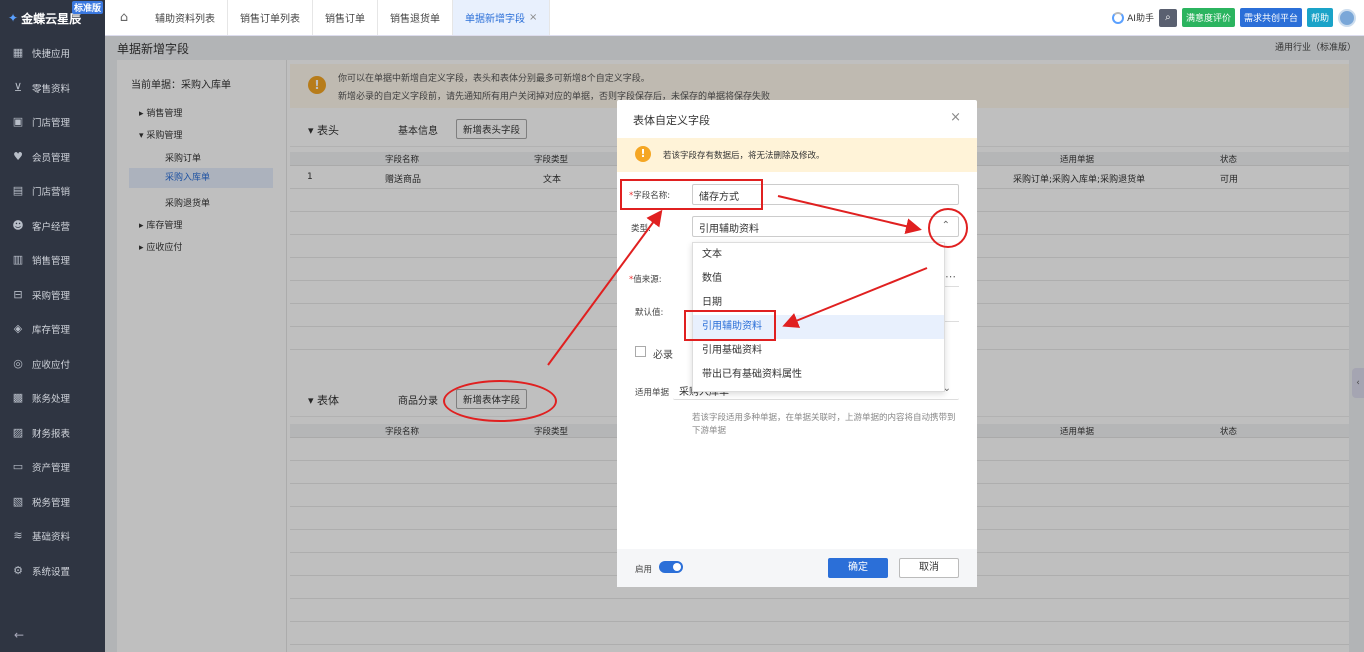 The height and width of the screenshot is (652, 1364). I want to click on arrow-to-option, so click(855, 297).